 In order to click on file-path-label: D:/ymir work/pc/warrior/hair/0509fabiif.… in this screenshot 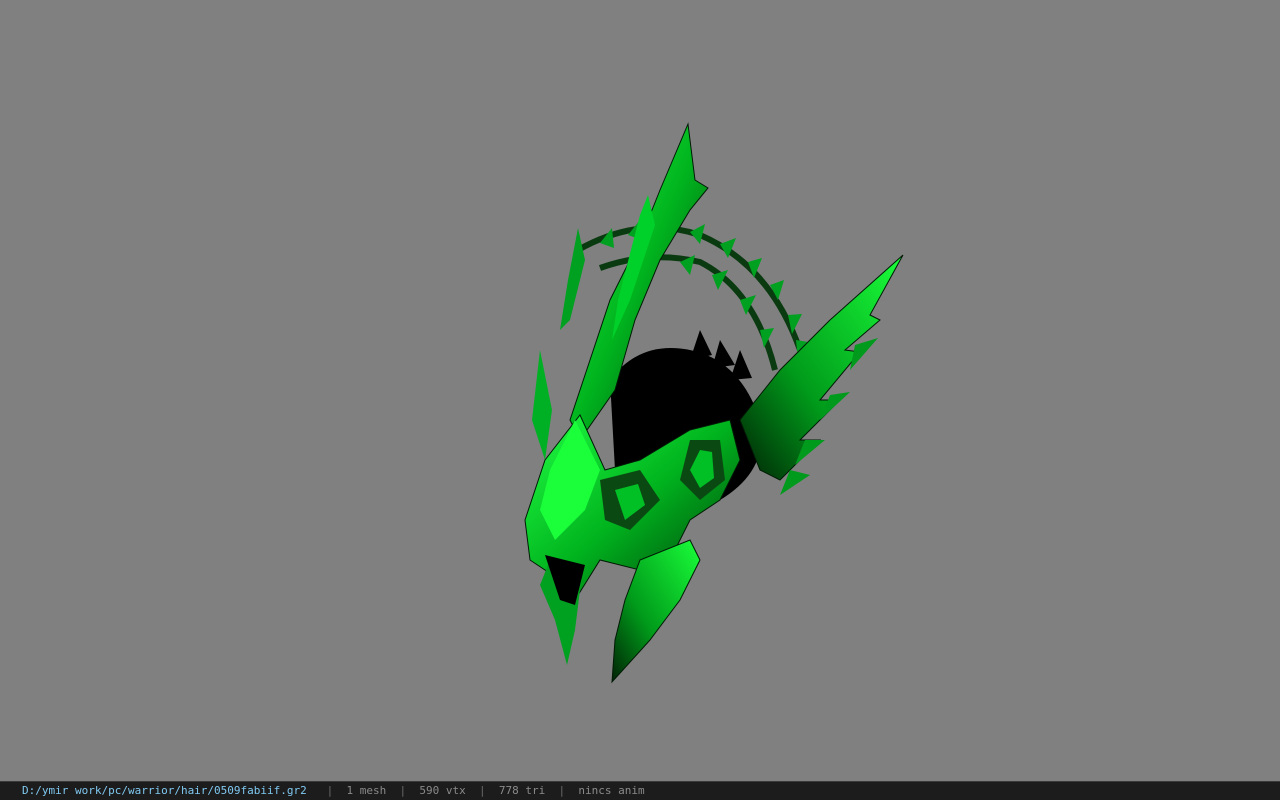, I will do `click(164, 790)`.